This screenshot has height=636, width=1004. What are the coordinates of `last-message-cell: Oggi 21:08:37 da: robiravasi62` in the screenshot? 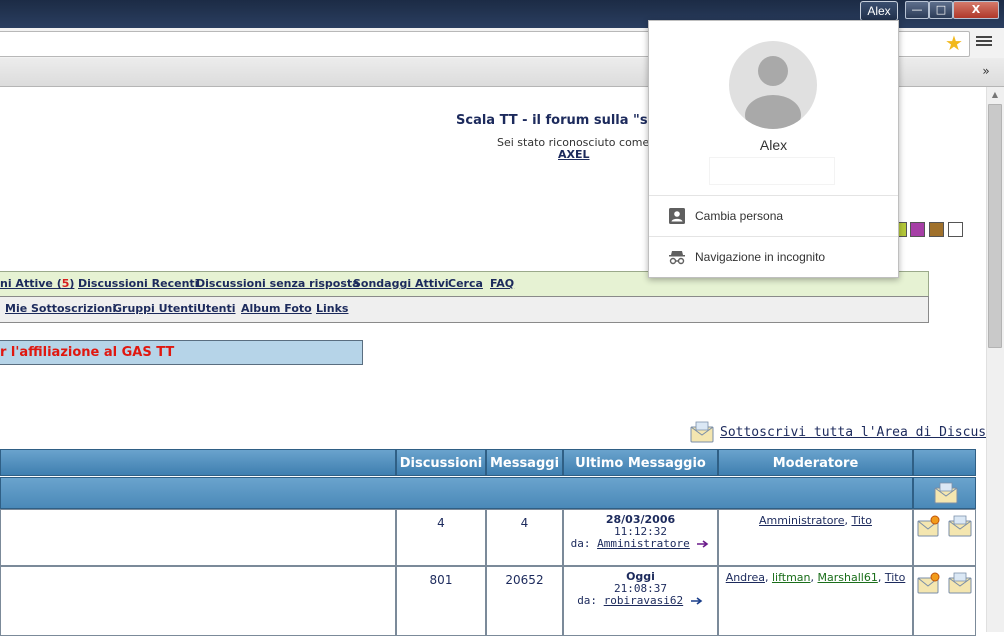 It's located at (640, 601).